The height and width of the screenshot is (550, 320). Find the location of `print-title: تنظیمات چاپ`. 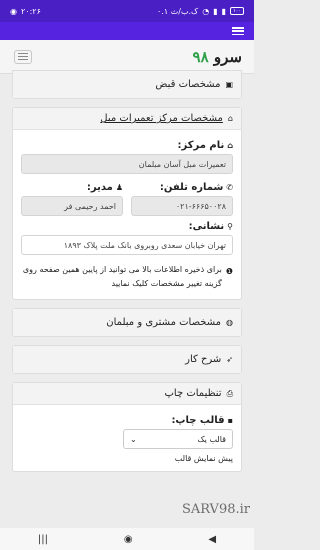

print-title: تنظیمات چاپ is located at coordinates (193, 393).